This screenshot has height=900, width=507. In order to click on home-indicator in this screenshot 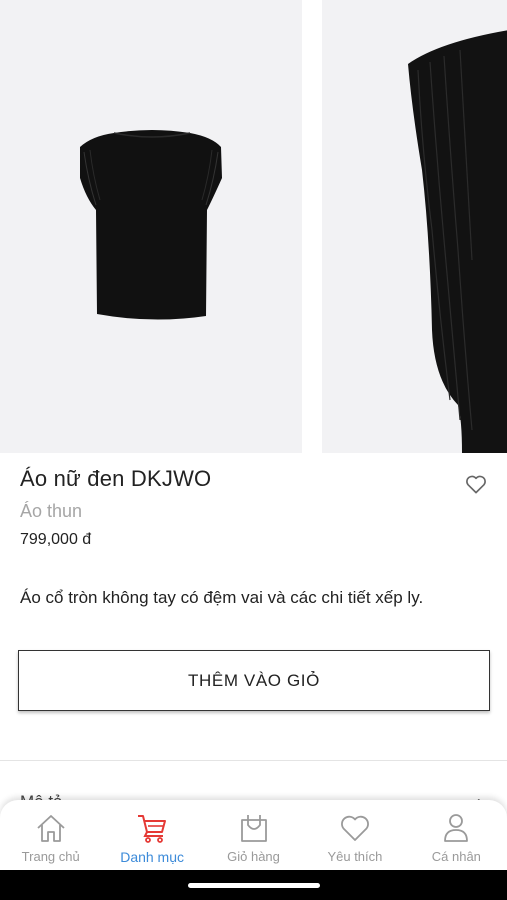, I will do `click(254, 885)`.